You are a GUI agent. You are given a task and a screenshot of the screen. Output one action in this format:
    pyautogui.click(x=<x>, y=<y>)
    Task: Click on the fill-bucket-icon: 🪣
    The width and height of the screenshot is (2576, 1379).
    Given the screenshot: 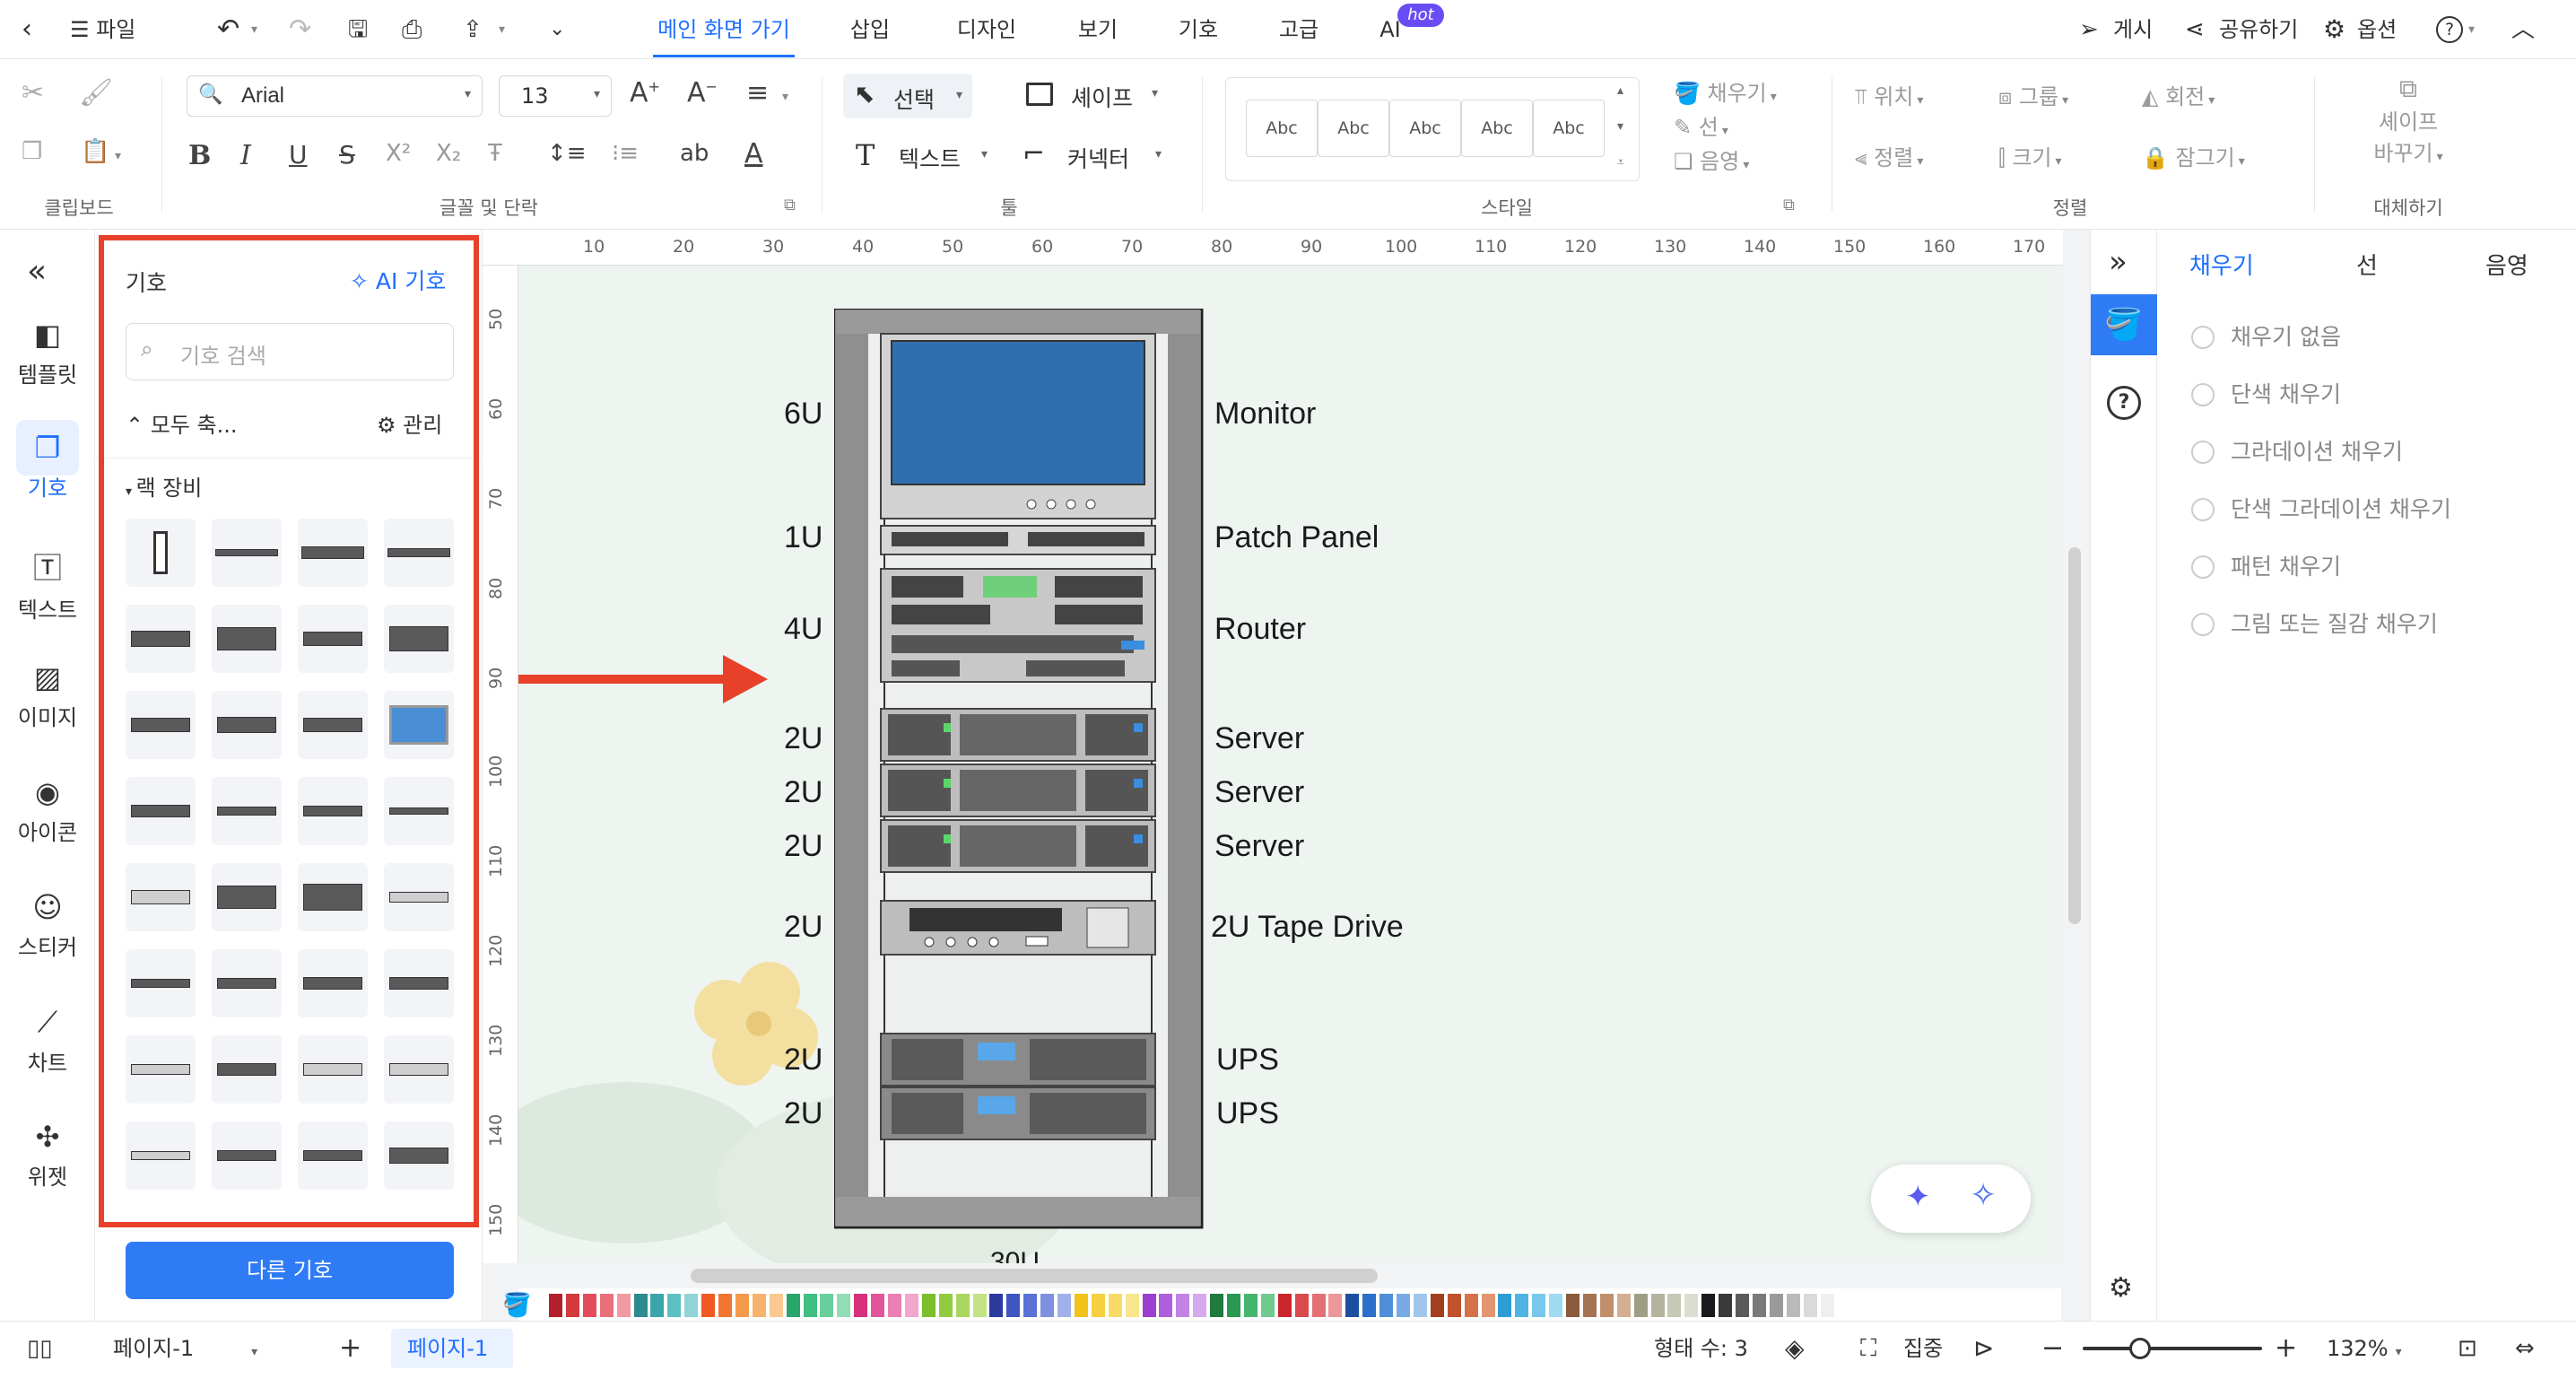 What is the action you would take?
    pyautogui.click(x=516, y=1305)
    